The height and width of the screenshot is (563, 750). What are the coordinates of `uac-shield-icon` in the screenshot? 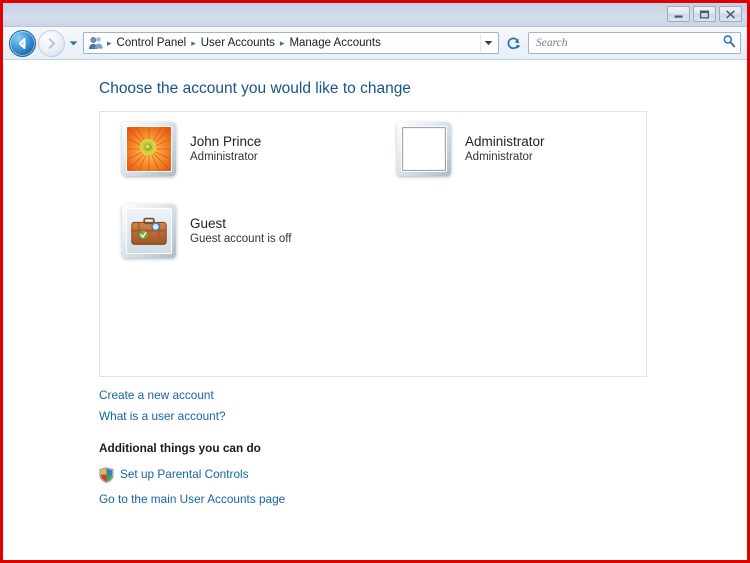 It's located at (106, 474).